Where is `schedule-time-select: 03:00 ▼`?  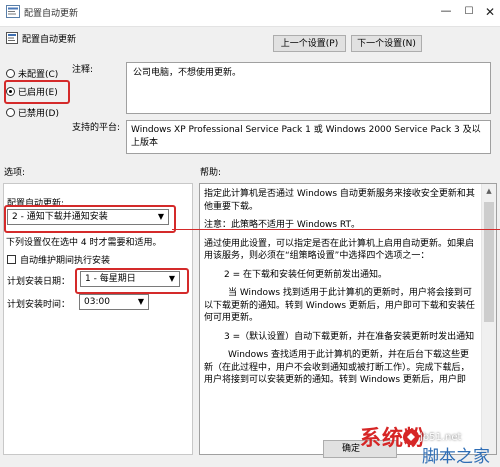 schedule-time-select: 03:00 ▼ is located at coordinates (114, 302).